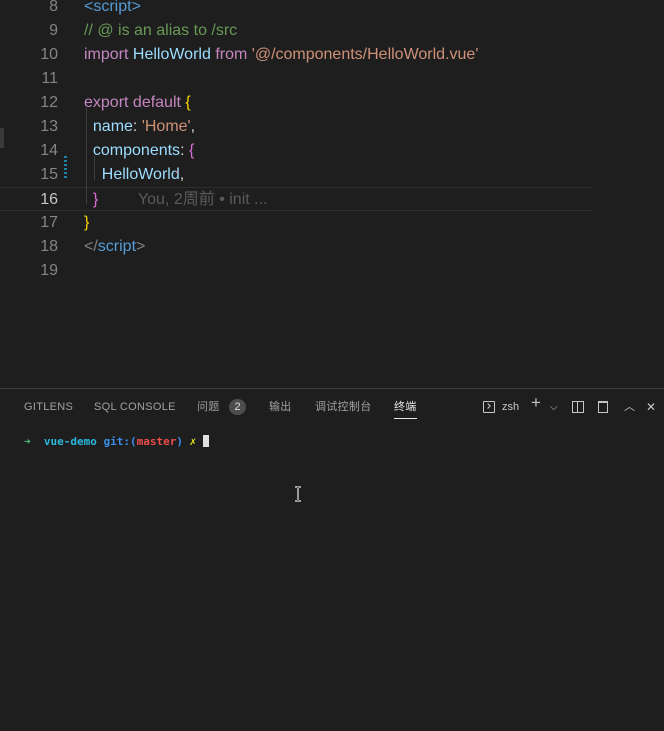 The image size is (664, 731). Describe the element at coordinates (117, 246) in the screenshot. I see `code-token: script` at that location.